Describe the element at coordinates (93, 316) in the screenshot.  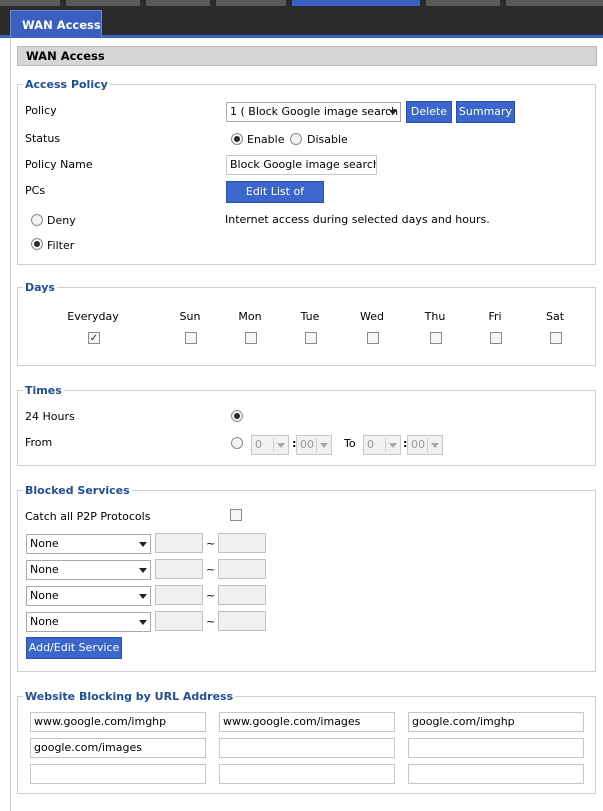
I see `day-label-everyday: Everyday` at that location.